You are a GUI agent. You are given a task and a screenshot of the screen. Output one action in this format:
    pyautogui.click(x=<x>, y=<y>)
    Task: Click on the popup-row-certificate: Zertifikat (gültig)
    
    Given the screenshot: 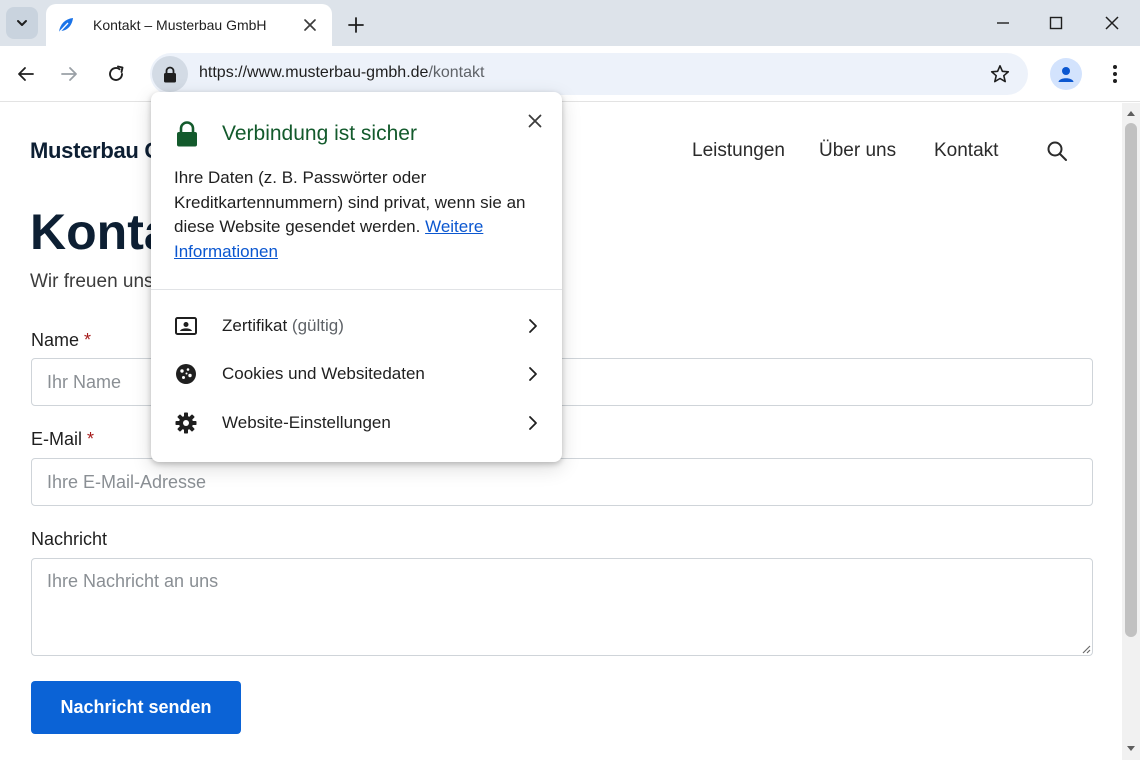 What is the action you would take?
    pyautogui.click(x=356, y=326)
    